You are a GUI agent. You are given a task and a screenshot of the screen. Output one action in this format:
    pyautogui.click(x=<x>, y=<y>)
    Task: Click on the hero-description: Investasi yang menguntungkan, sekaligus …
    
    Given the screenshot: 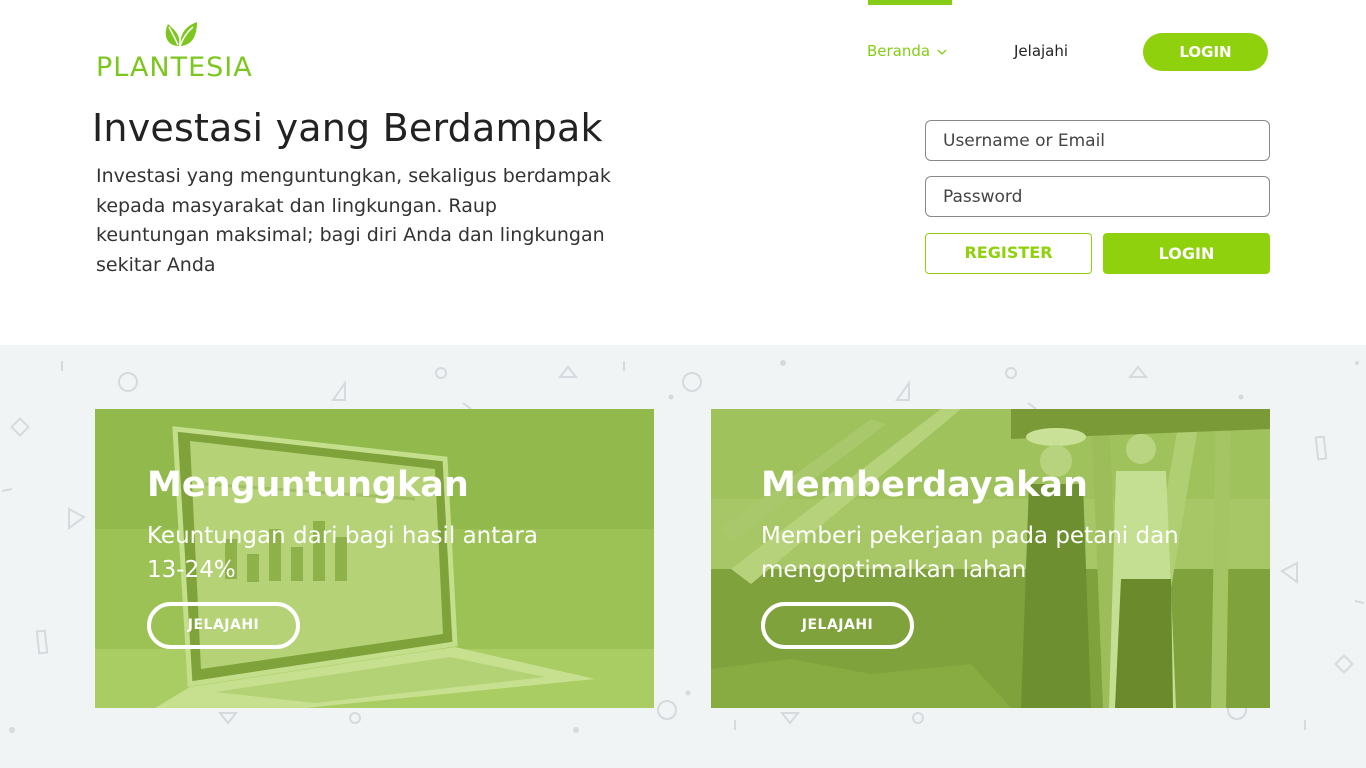 What is the action you would take?
    pyautogui.click(x=353, y=220)
    